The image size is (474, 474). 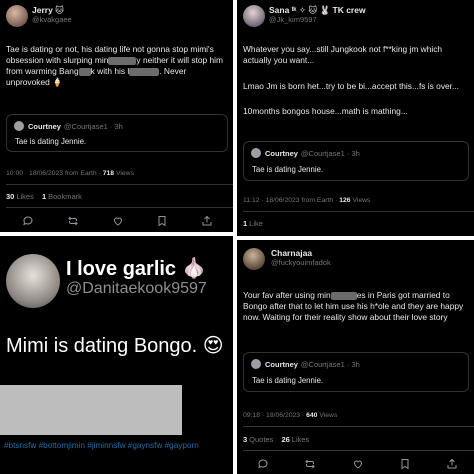 I want to click on tweet-header: Charnajaa @fuckyouimfadok, so click(x=287, y=259).